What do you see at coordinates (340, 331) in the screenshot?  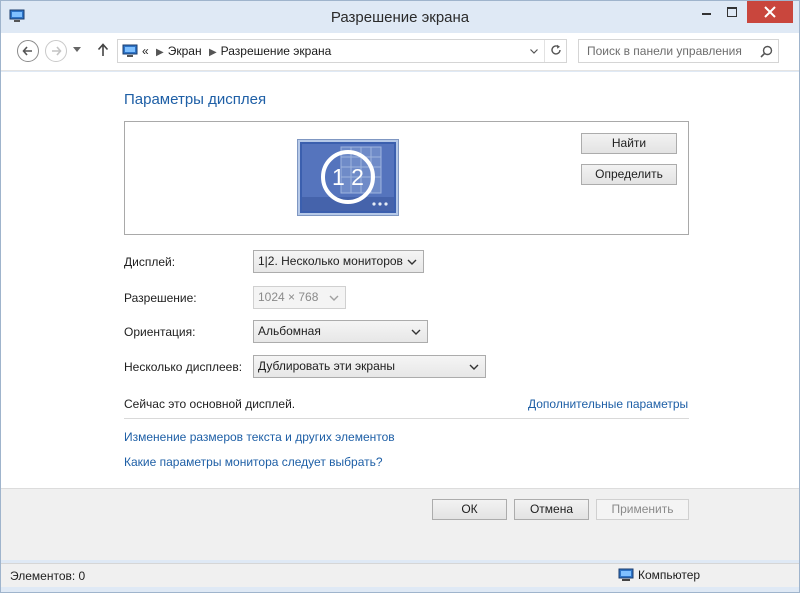 I see `orientation-select: Альбомная` at bounding box center [340, 331].